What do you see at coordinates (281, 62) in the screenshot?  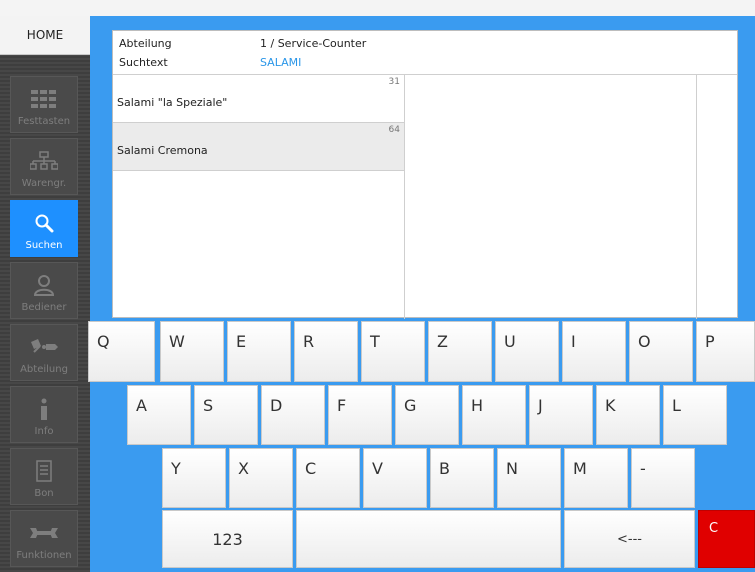 I see `search-text-value: SALAMI` at bounding box center [281, 62].